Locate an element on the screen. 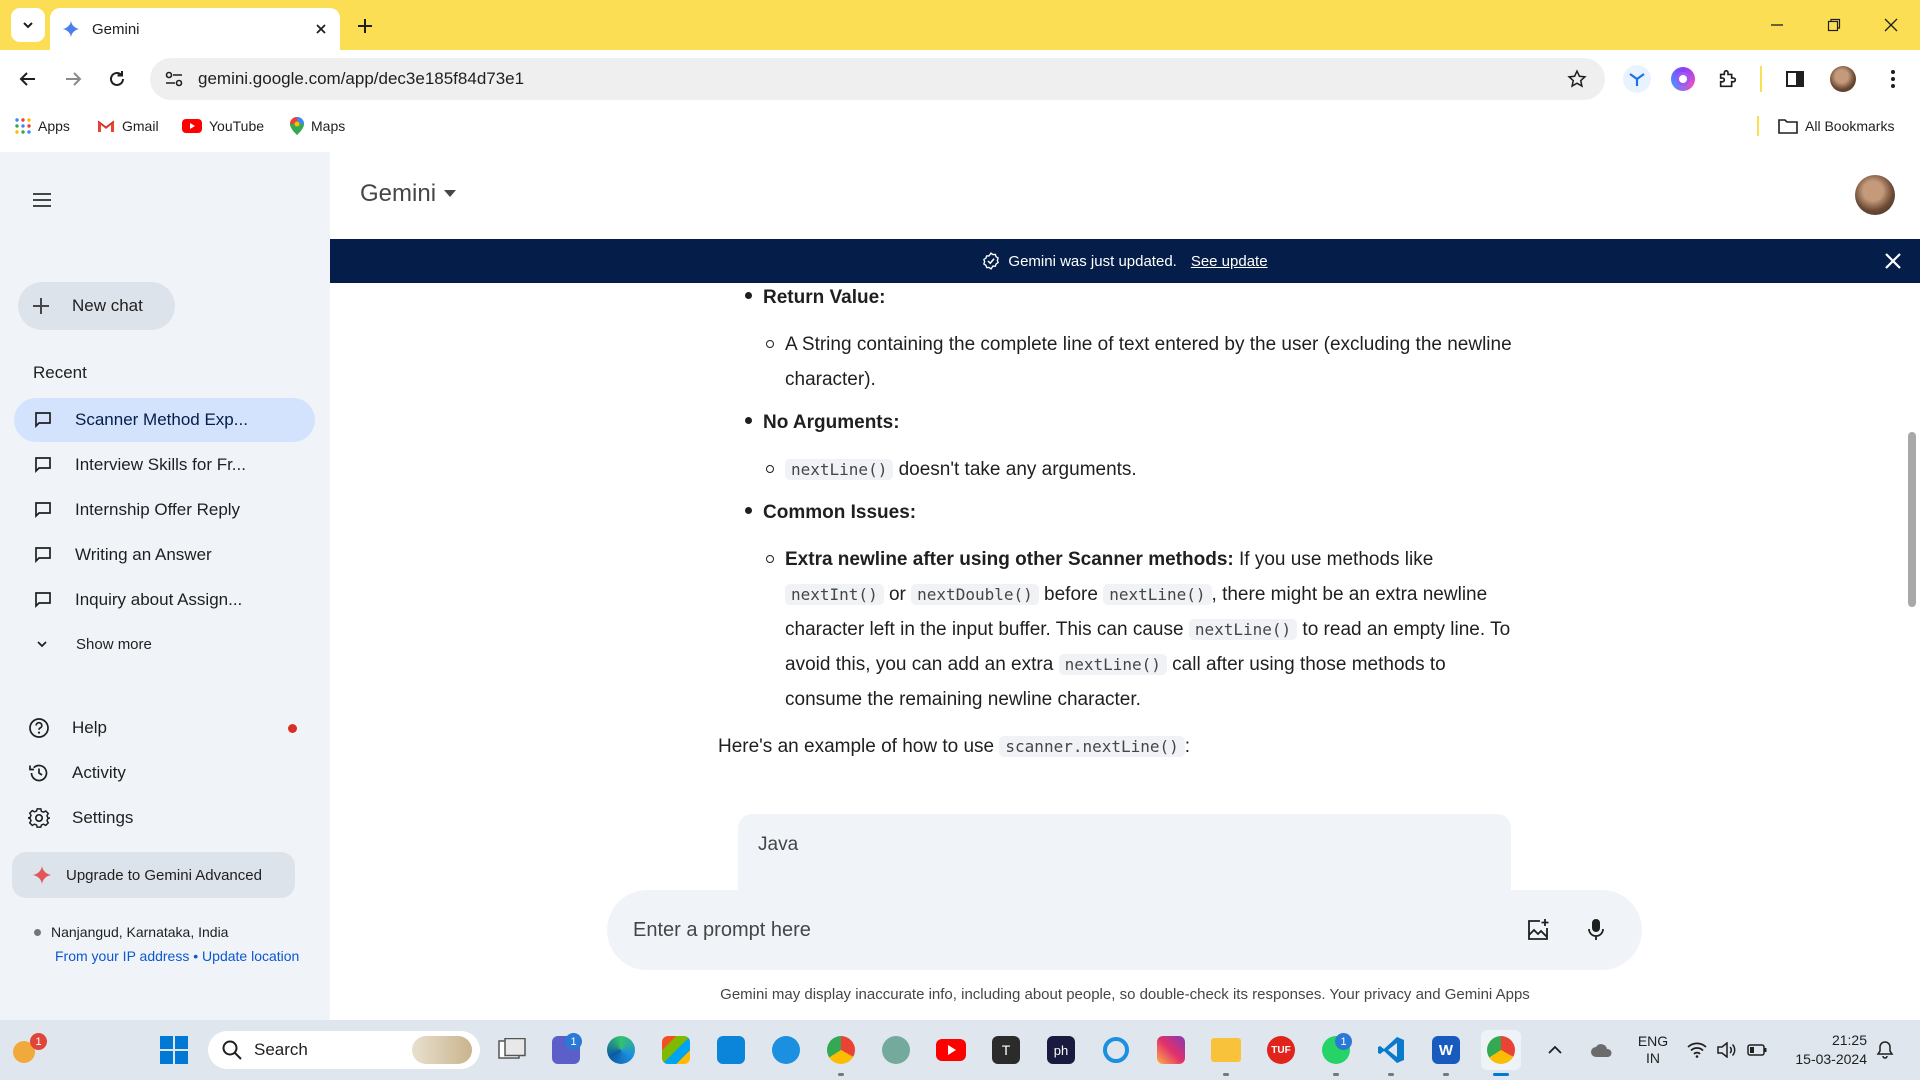  t-app-button: T is located at coordinates (1006, 1050).